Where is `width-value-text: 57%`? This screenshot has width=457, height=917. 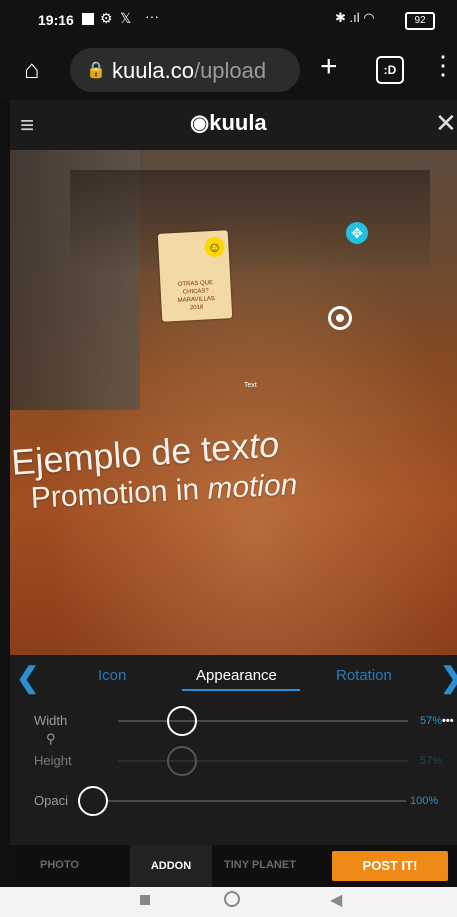 width-value-text: 57% is located at coordinates (431, 721).